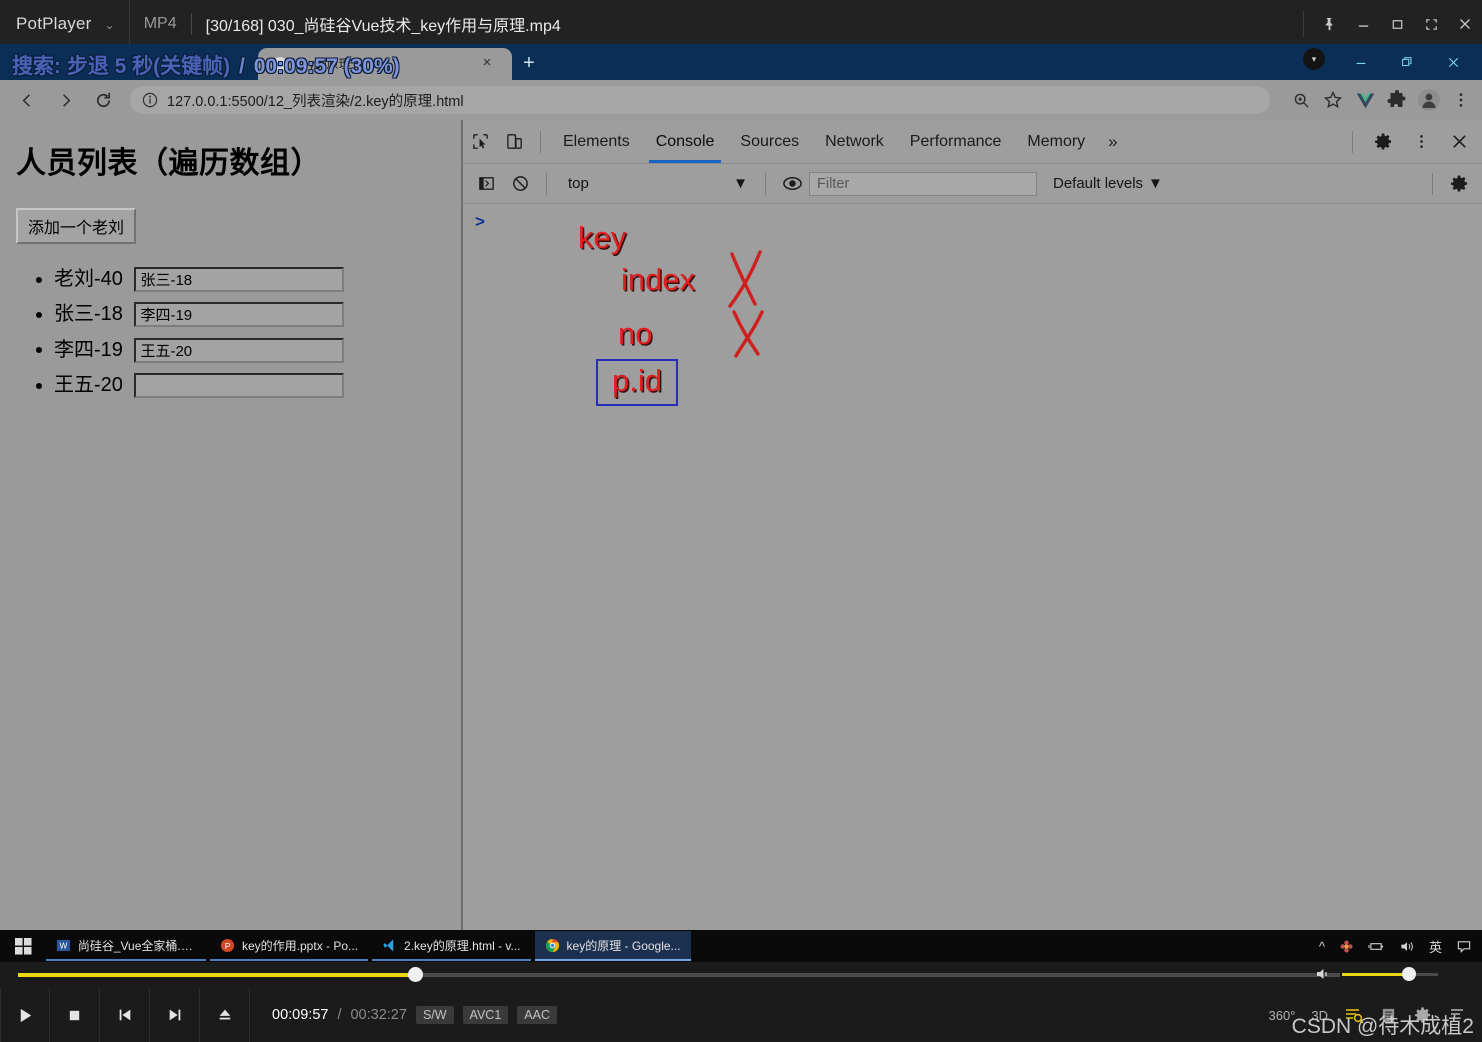 This screenshot has width=1482, height=1042. I want to click on start-icon, so click(23, 946).